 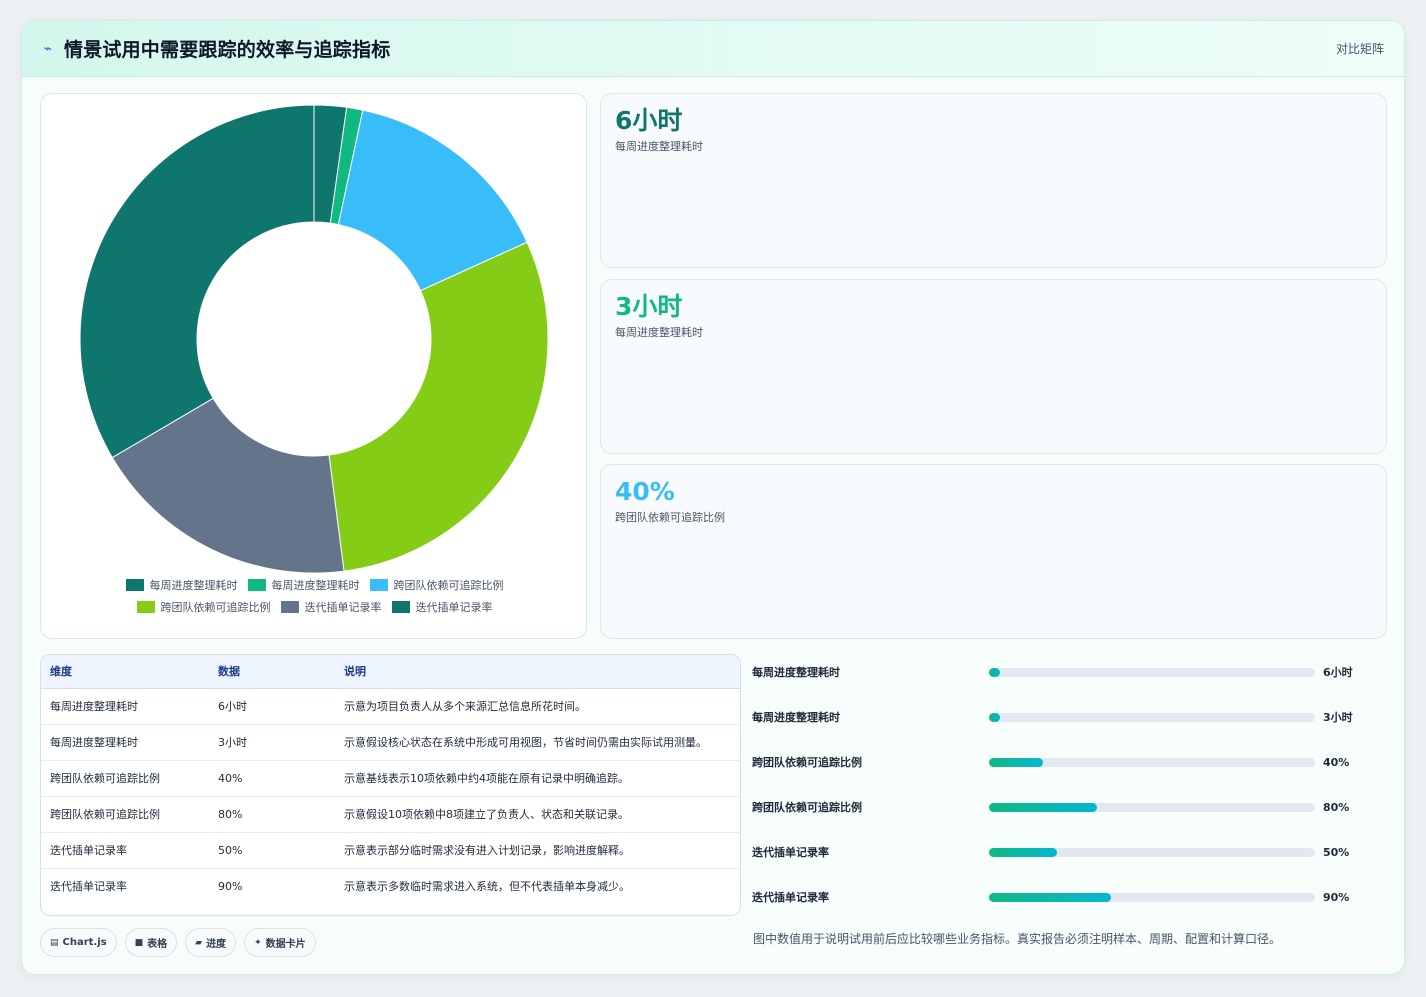 I want to click on progress-row: 跨团队依赖可追踪比例 80%, so click(x=1072, y=807).